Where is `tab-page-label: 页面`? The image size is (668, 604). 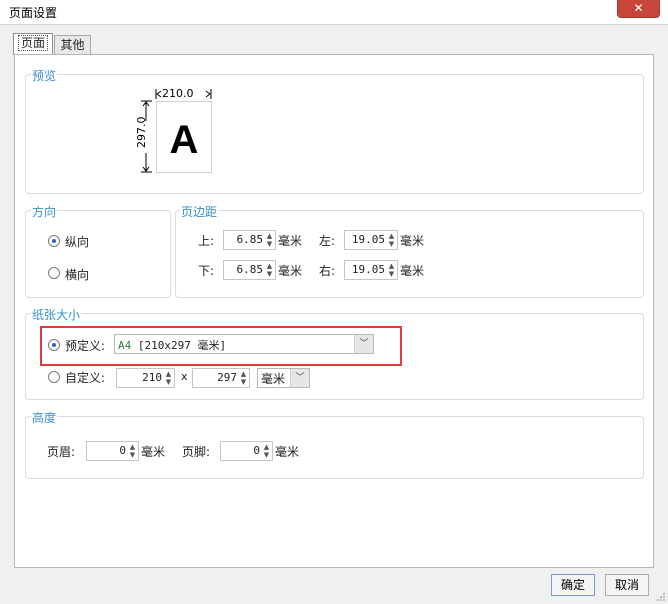
tab-page-label: 页面 is located at coordinates (32, 43).